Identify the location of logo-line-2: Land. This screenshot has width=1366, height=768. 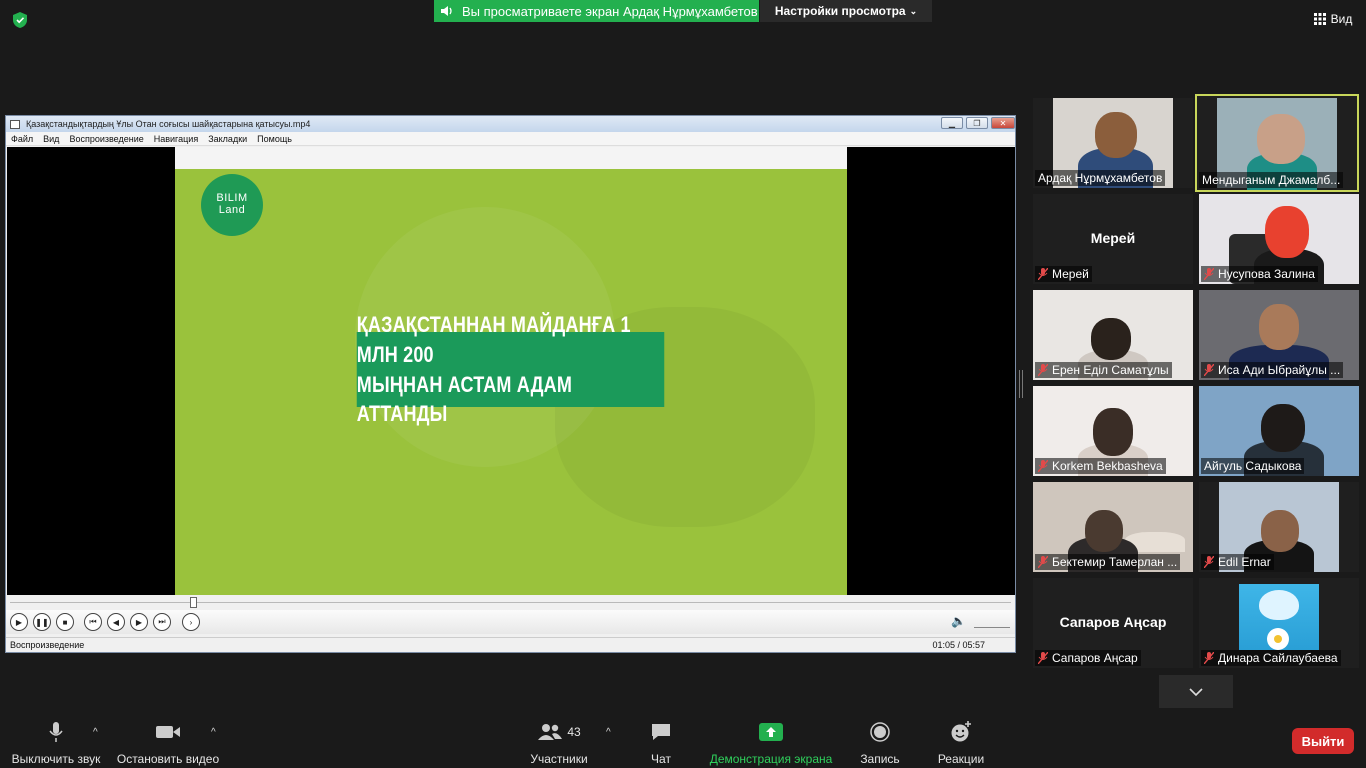
(232, 210).